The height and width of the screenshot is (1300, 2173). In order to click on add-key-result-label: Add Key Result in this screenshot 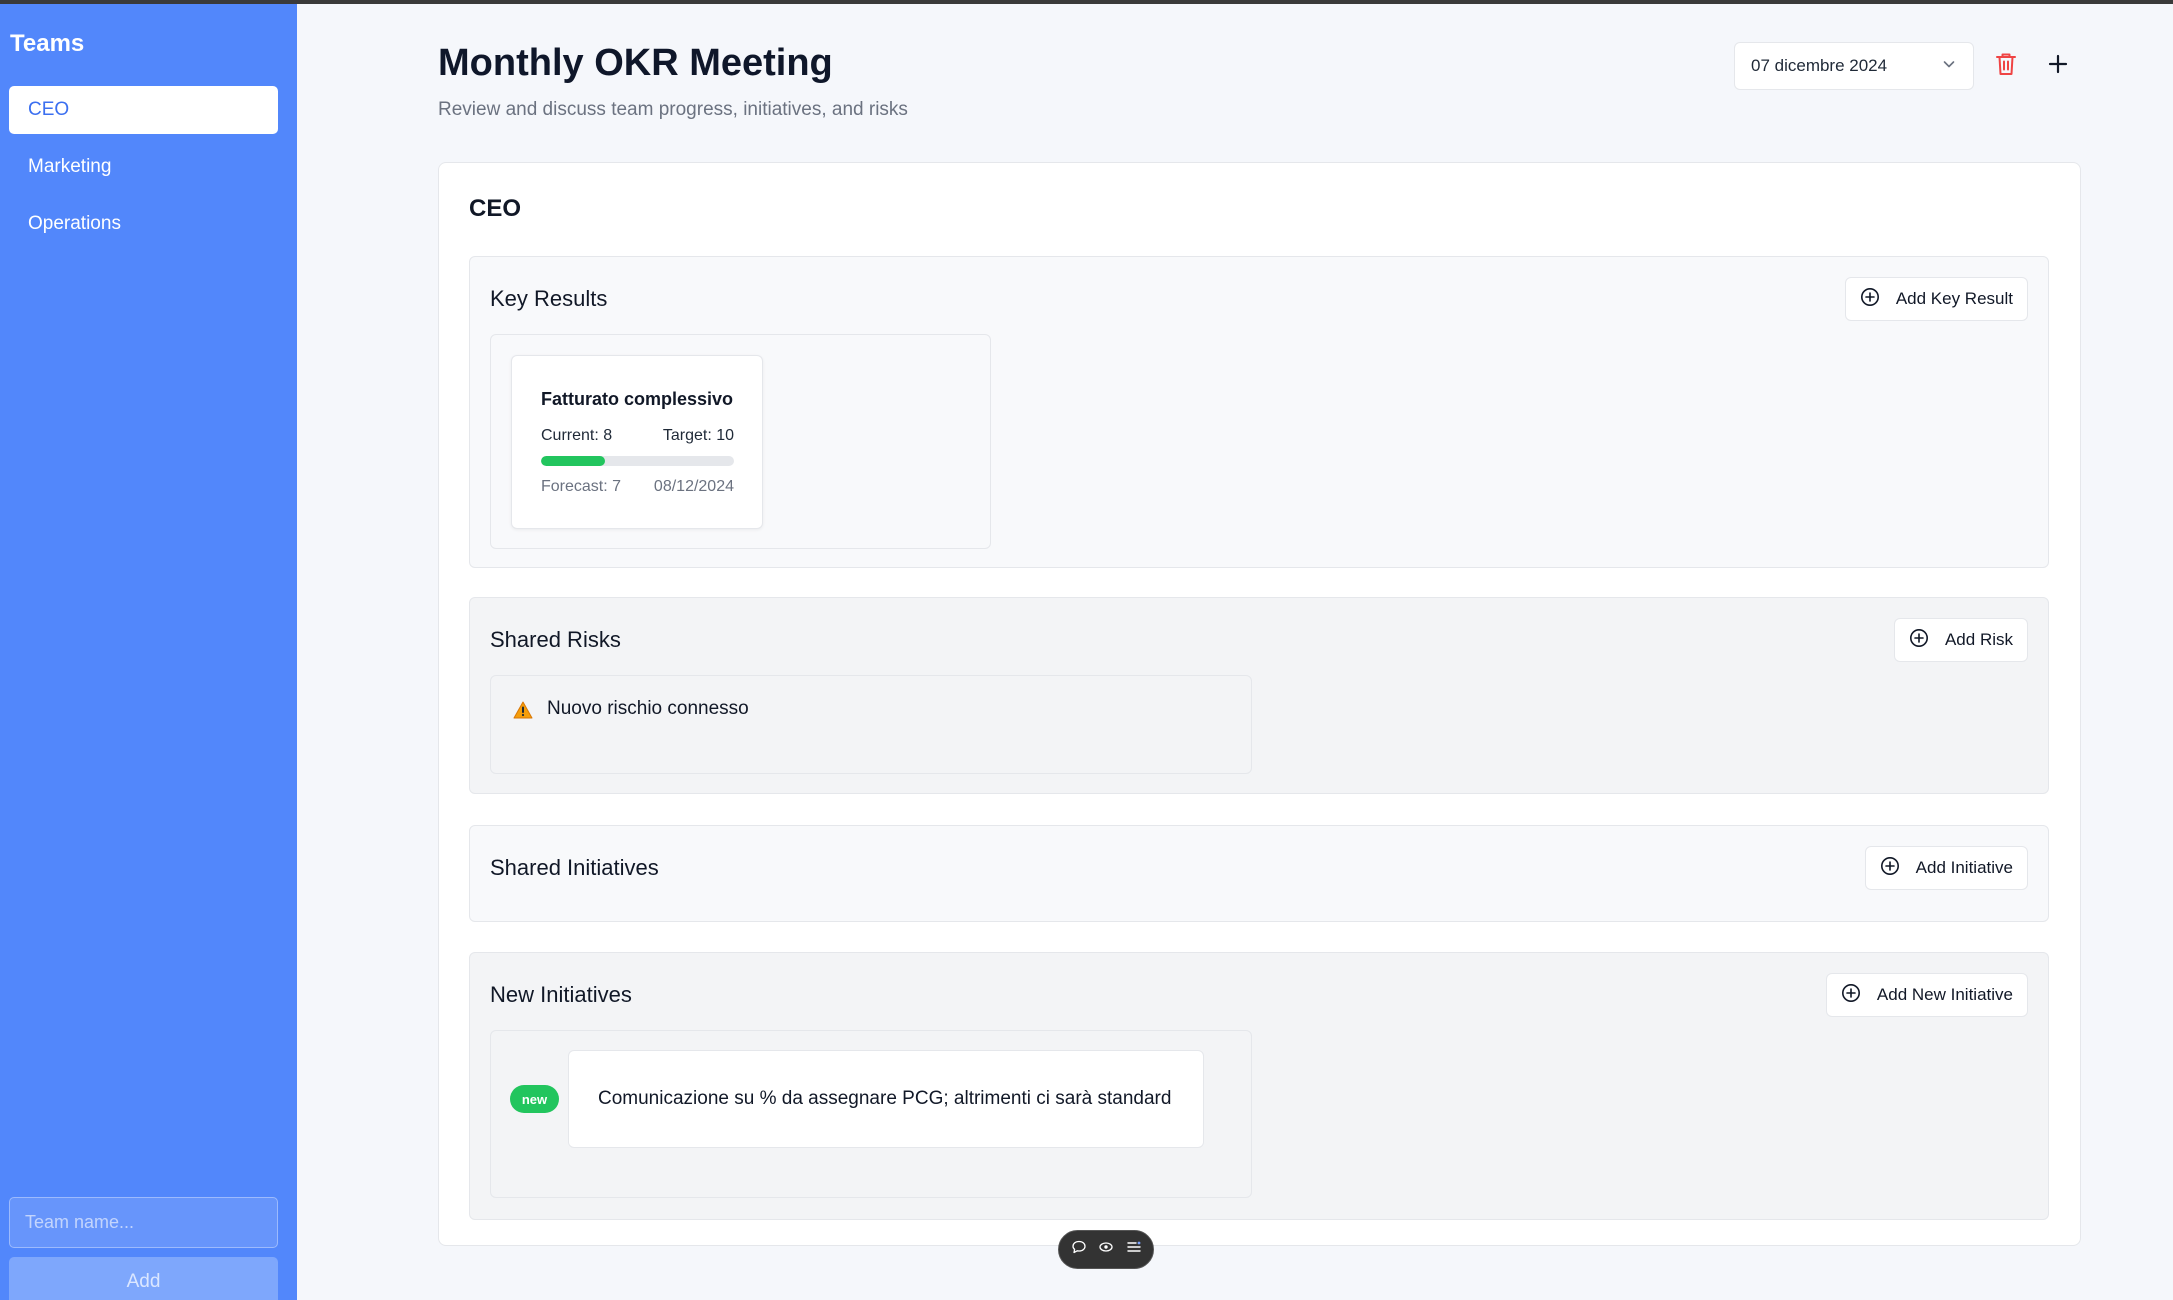, I will do `click(1954, 298)`.